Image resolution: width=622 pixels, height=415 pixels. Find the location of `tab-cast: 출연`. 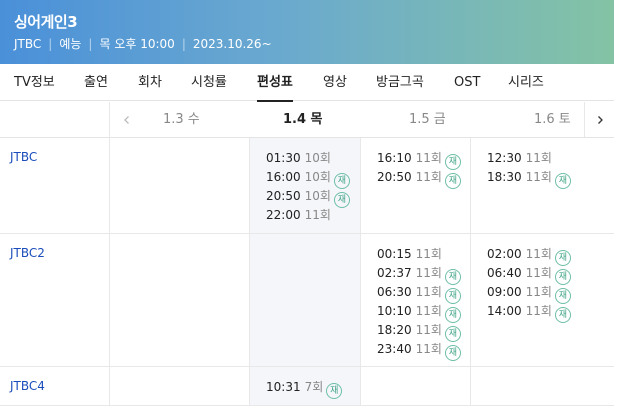

tab-cast: 출연 is located at coordinates (96, 82).